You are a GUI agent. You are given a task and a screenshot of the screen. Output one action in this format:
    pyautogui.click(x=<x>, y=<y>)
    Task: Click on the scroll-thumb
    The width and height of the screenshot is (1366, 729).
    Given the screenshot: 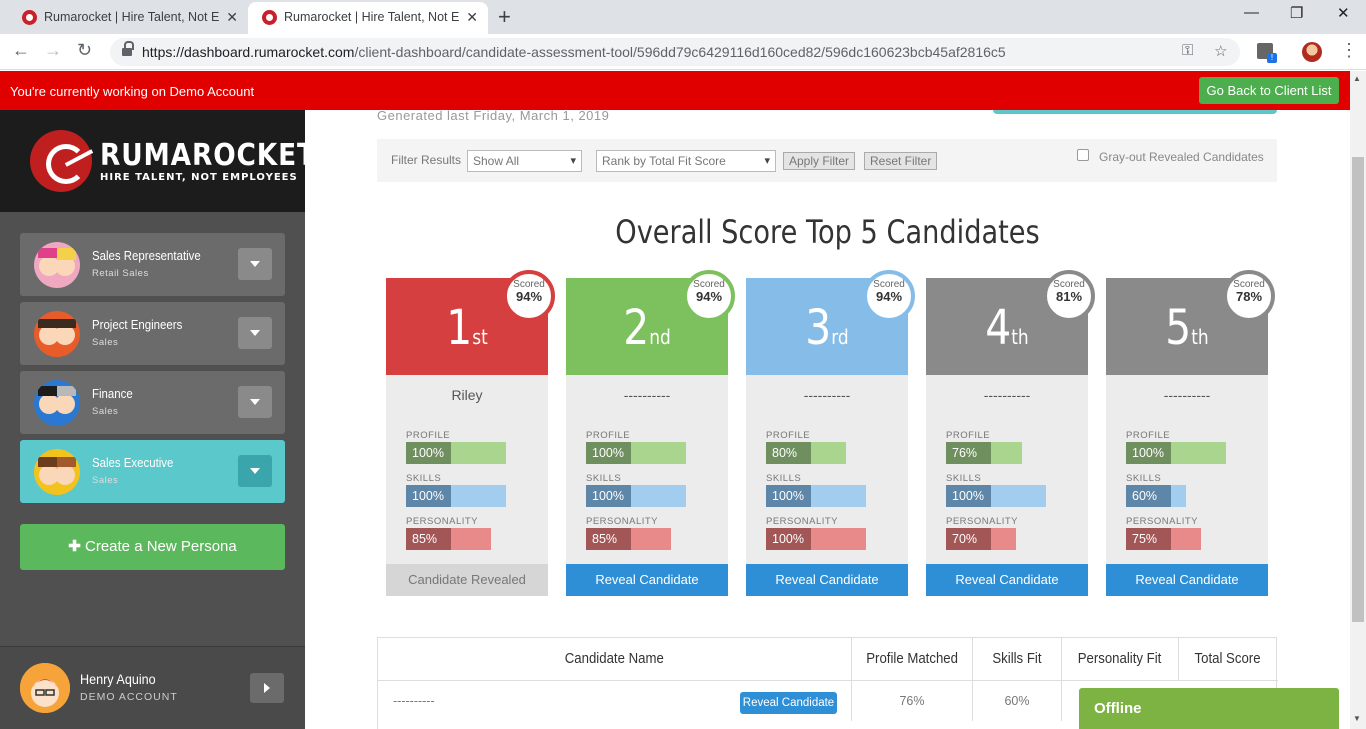 What is the action you would take?
    pyautogui.click(x=1358, y=389)
    